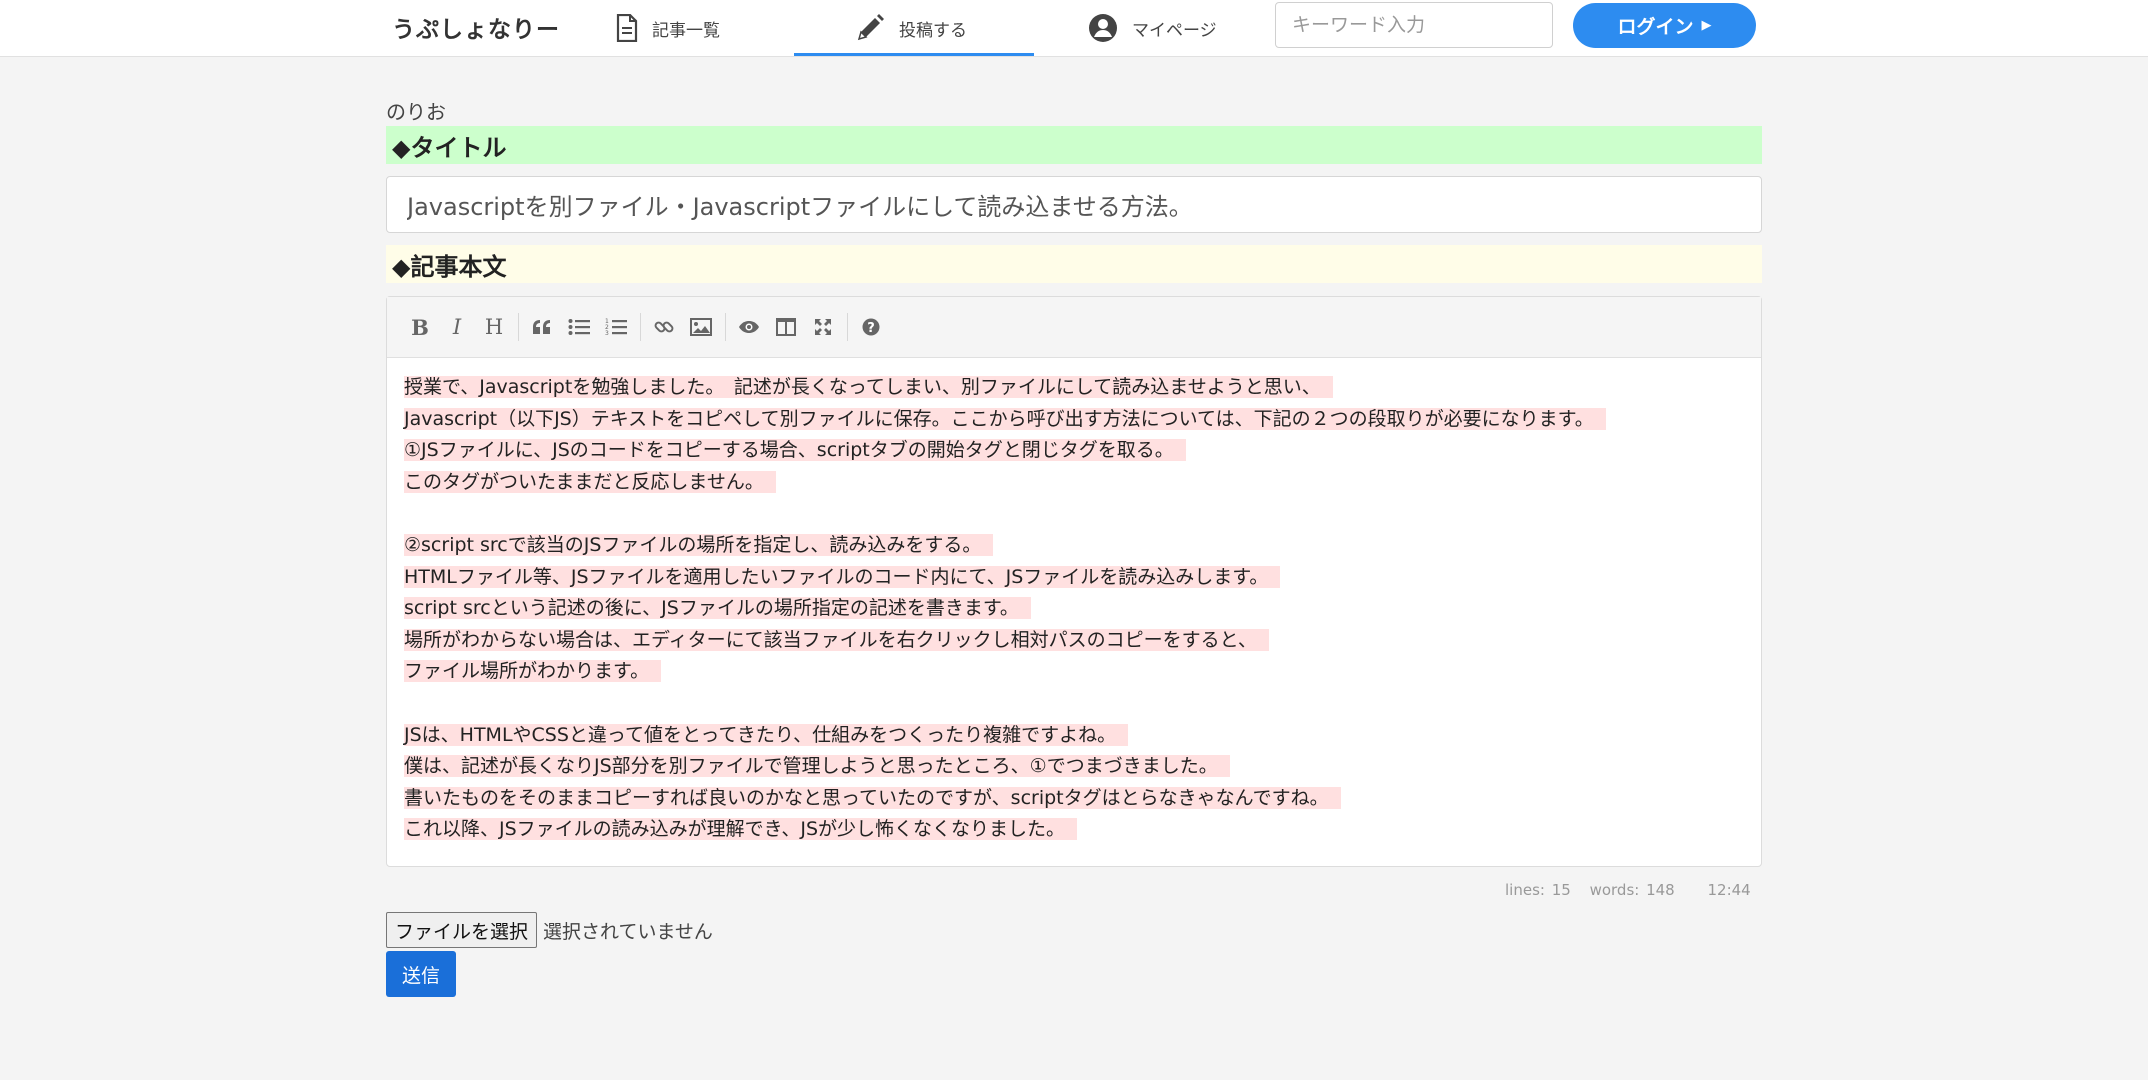 The image size is (2148, 1080). I want to click on pencil-icon, so click(870, 27).